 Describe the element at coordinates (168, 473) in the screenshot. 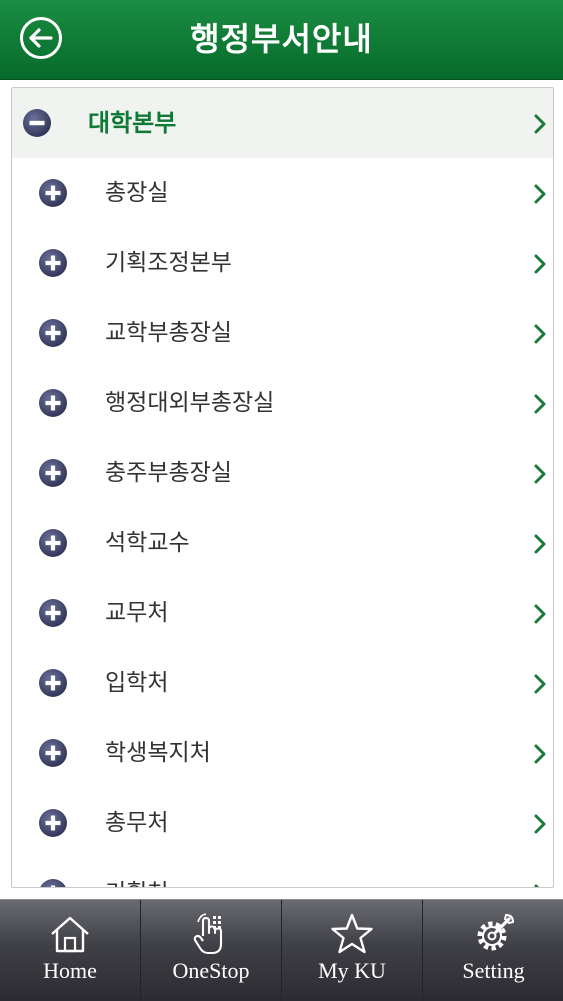

I see `list-item-label: 충주부총장실` at that location.